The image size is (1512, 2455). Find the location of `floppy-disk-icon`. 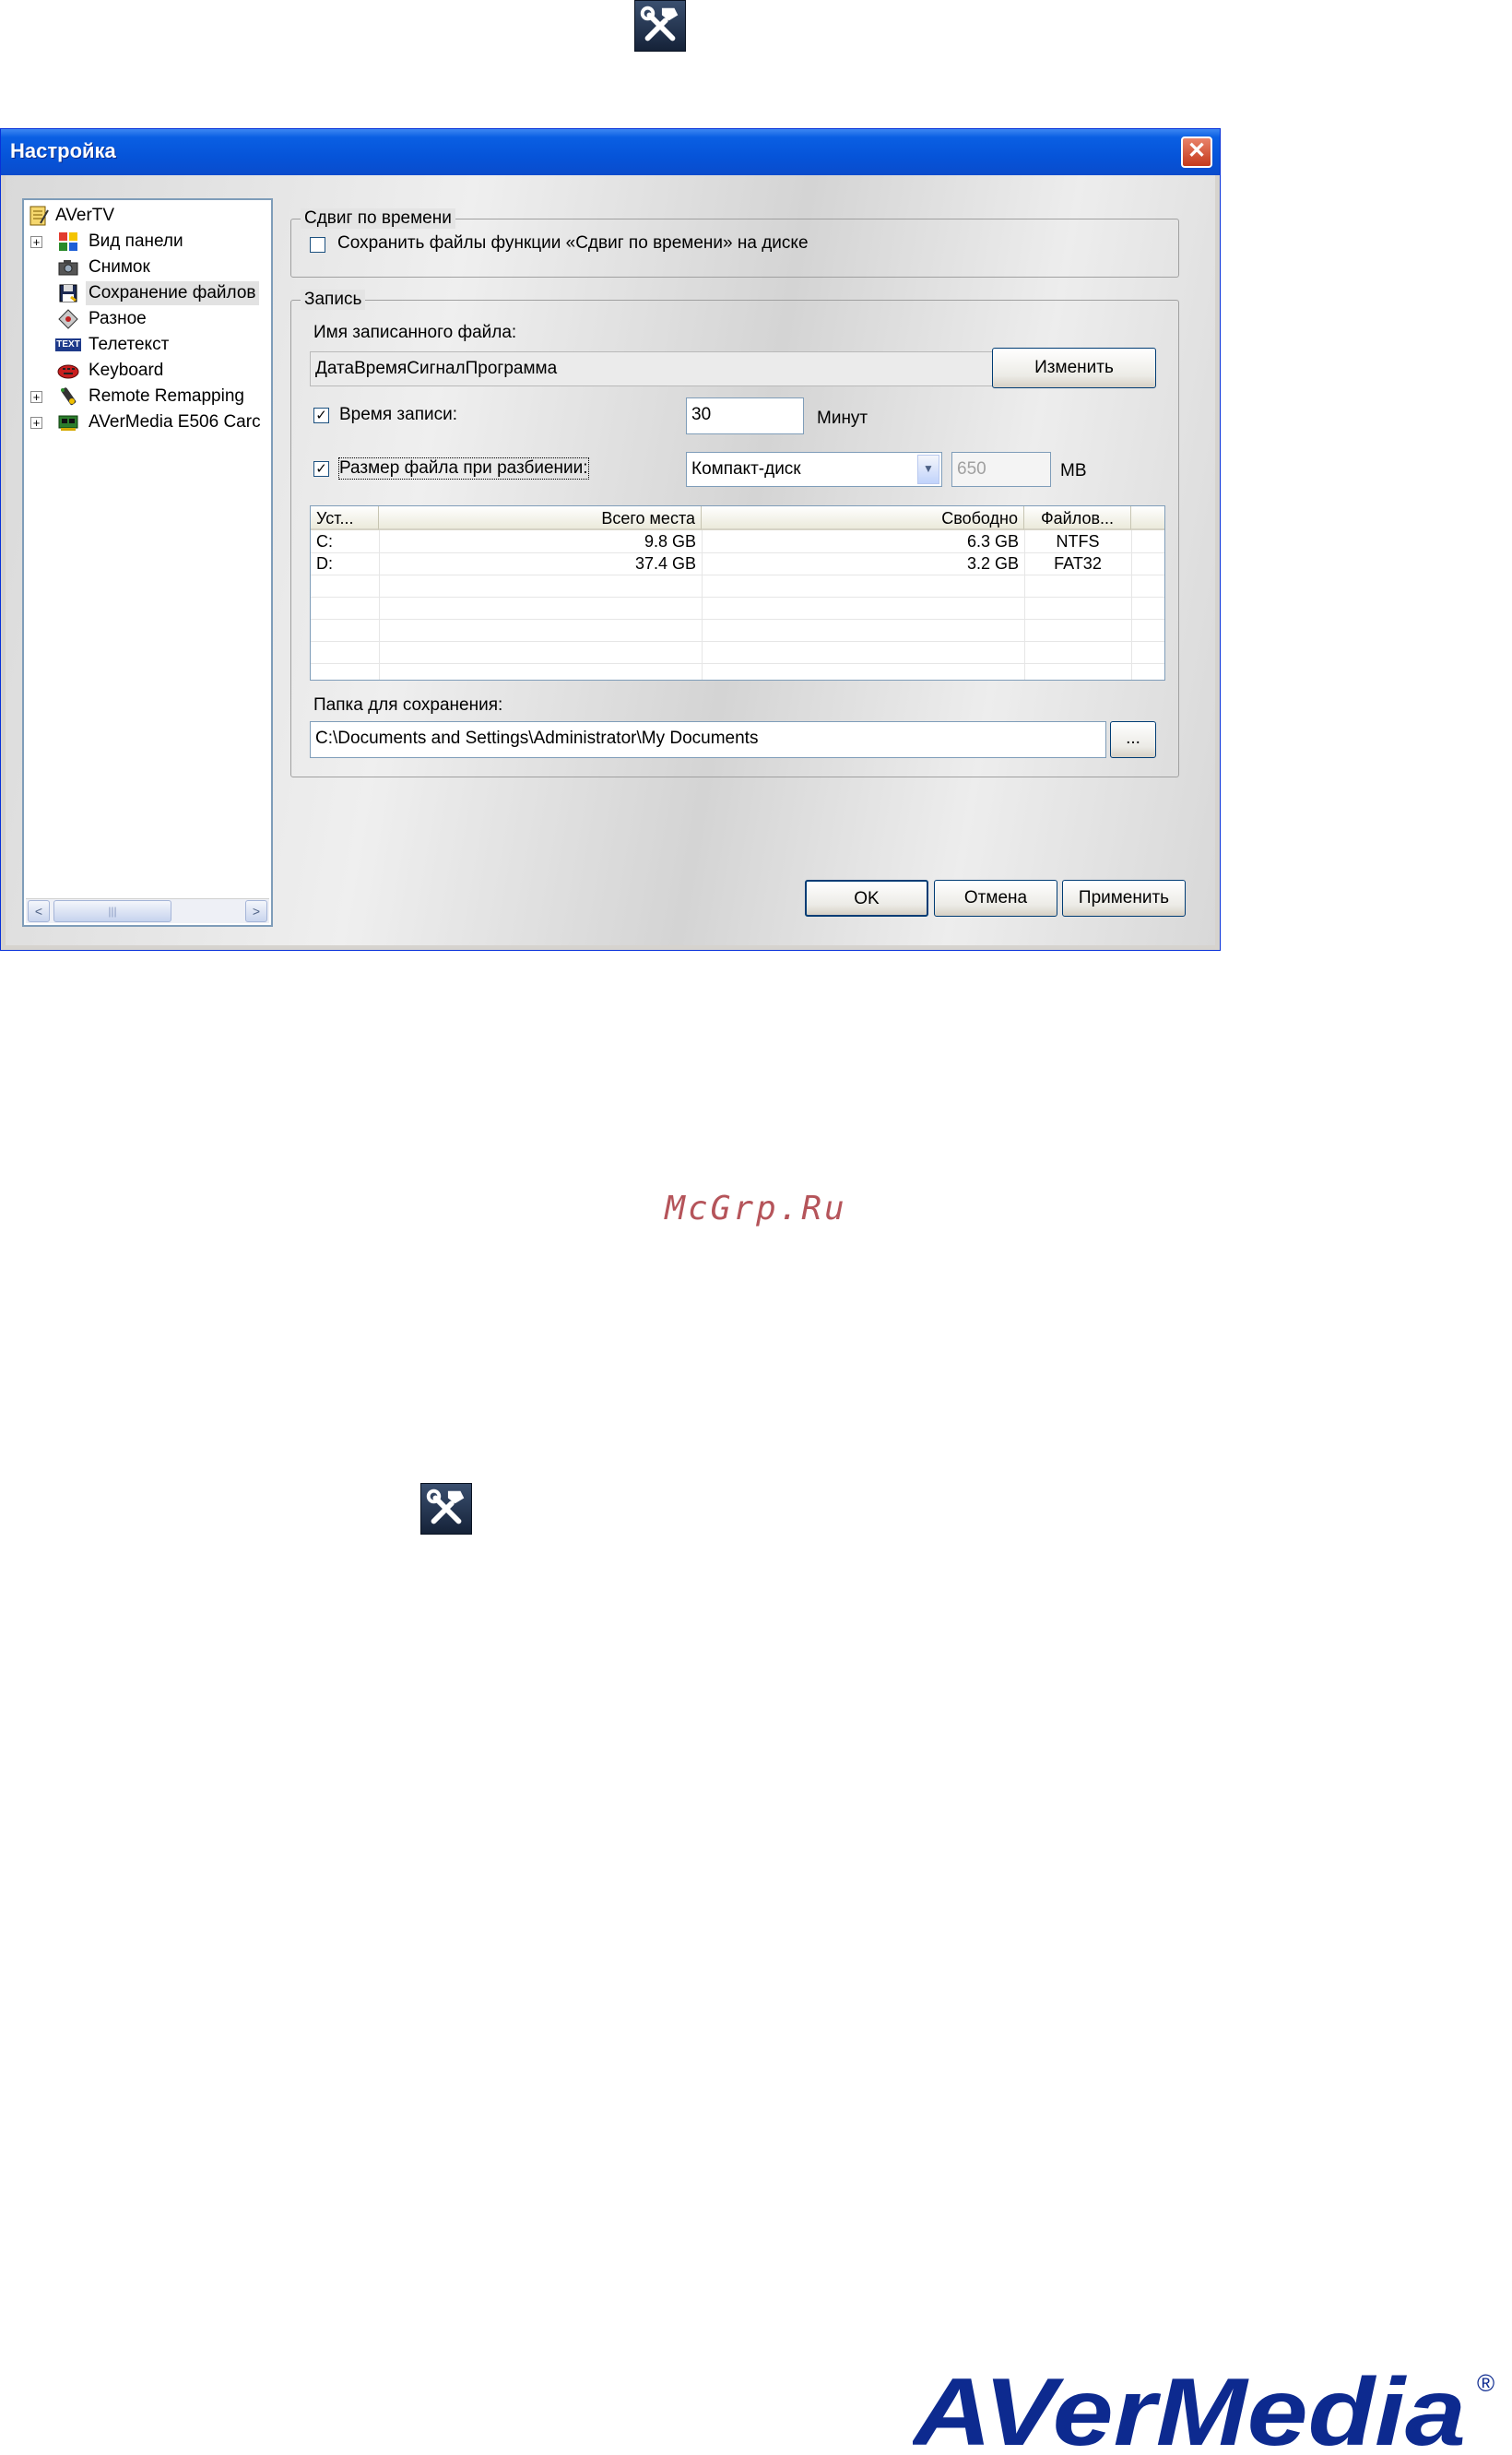

floppy-disk-icon is located at coordinates (68, 293).